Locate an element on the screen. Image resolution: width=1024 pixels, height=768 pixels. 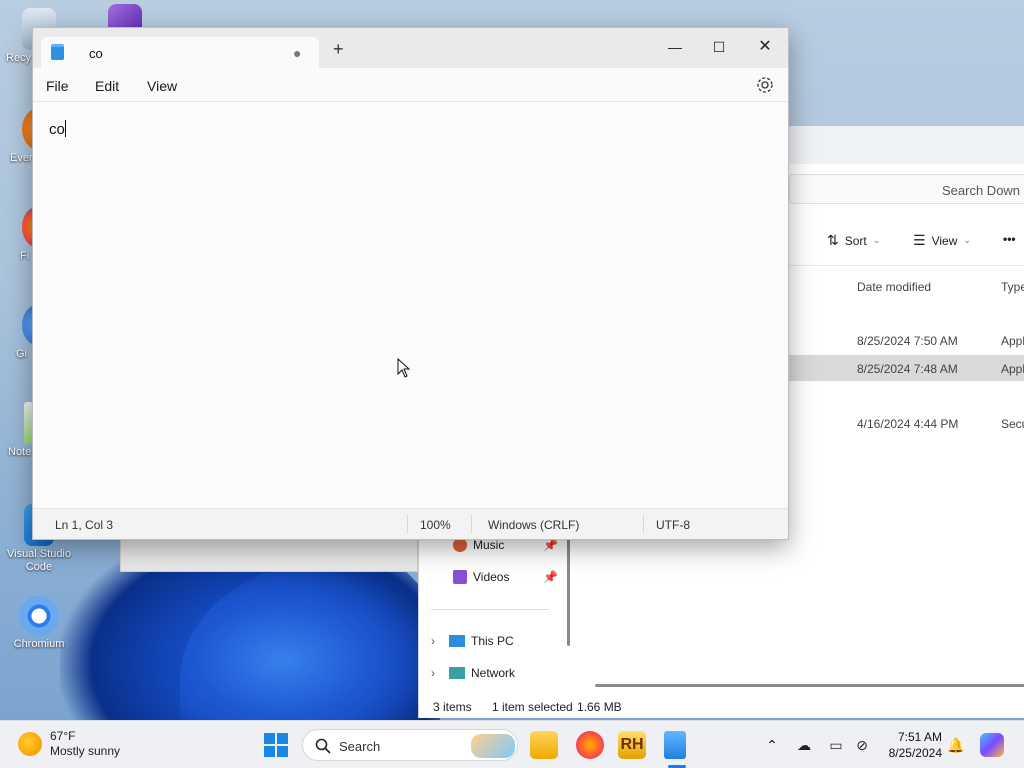
background-window is located at coordinates (269, 555).